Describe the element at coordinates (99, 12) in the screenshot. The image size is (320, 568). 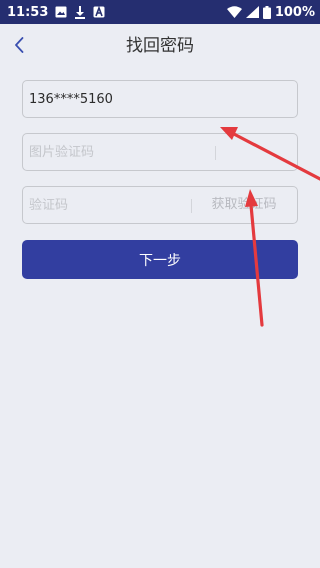
I see `app-a-icon` at that location.